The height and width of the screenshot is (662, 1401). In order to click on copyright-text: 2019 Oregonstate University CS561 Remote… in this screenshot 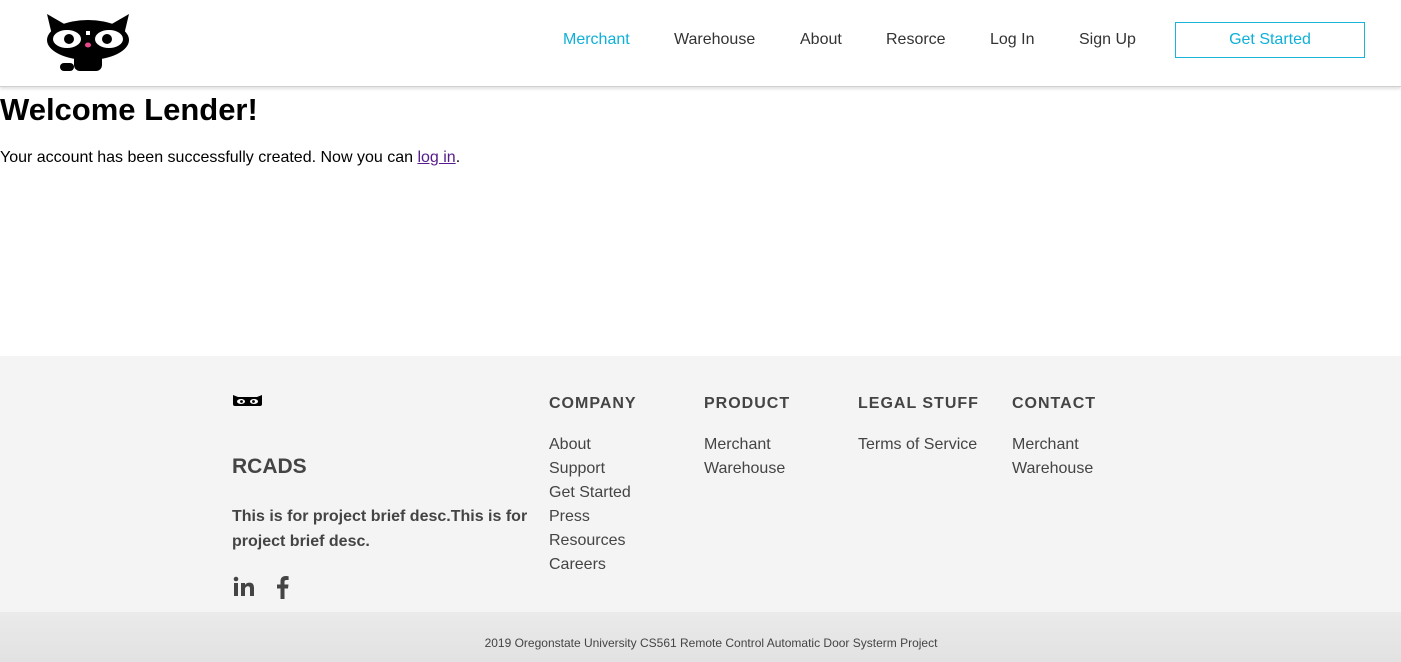, I will do `click(711, 643)`.